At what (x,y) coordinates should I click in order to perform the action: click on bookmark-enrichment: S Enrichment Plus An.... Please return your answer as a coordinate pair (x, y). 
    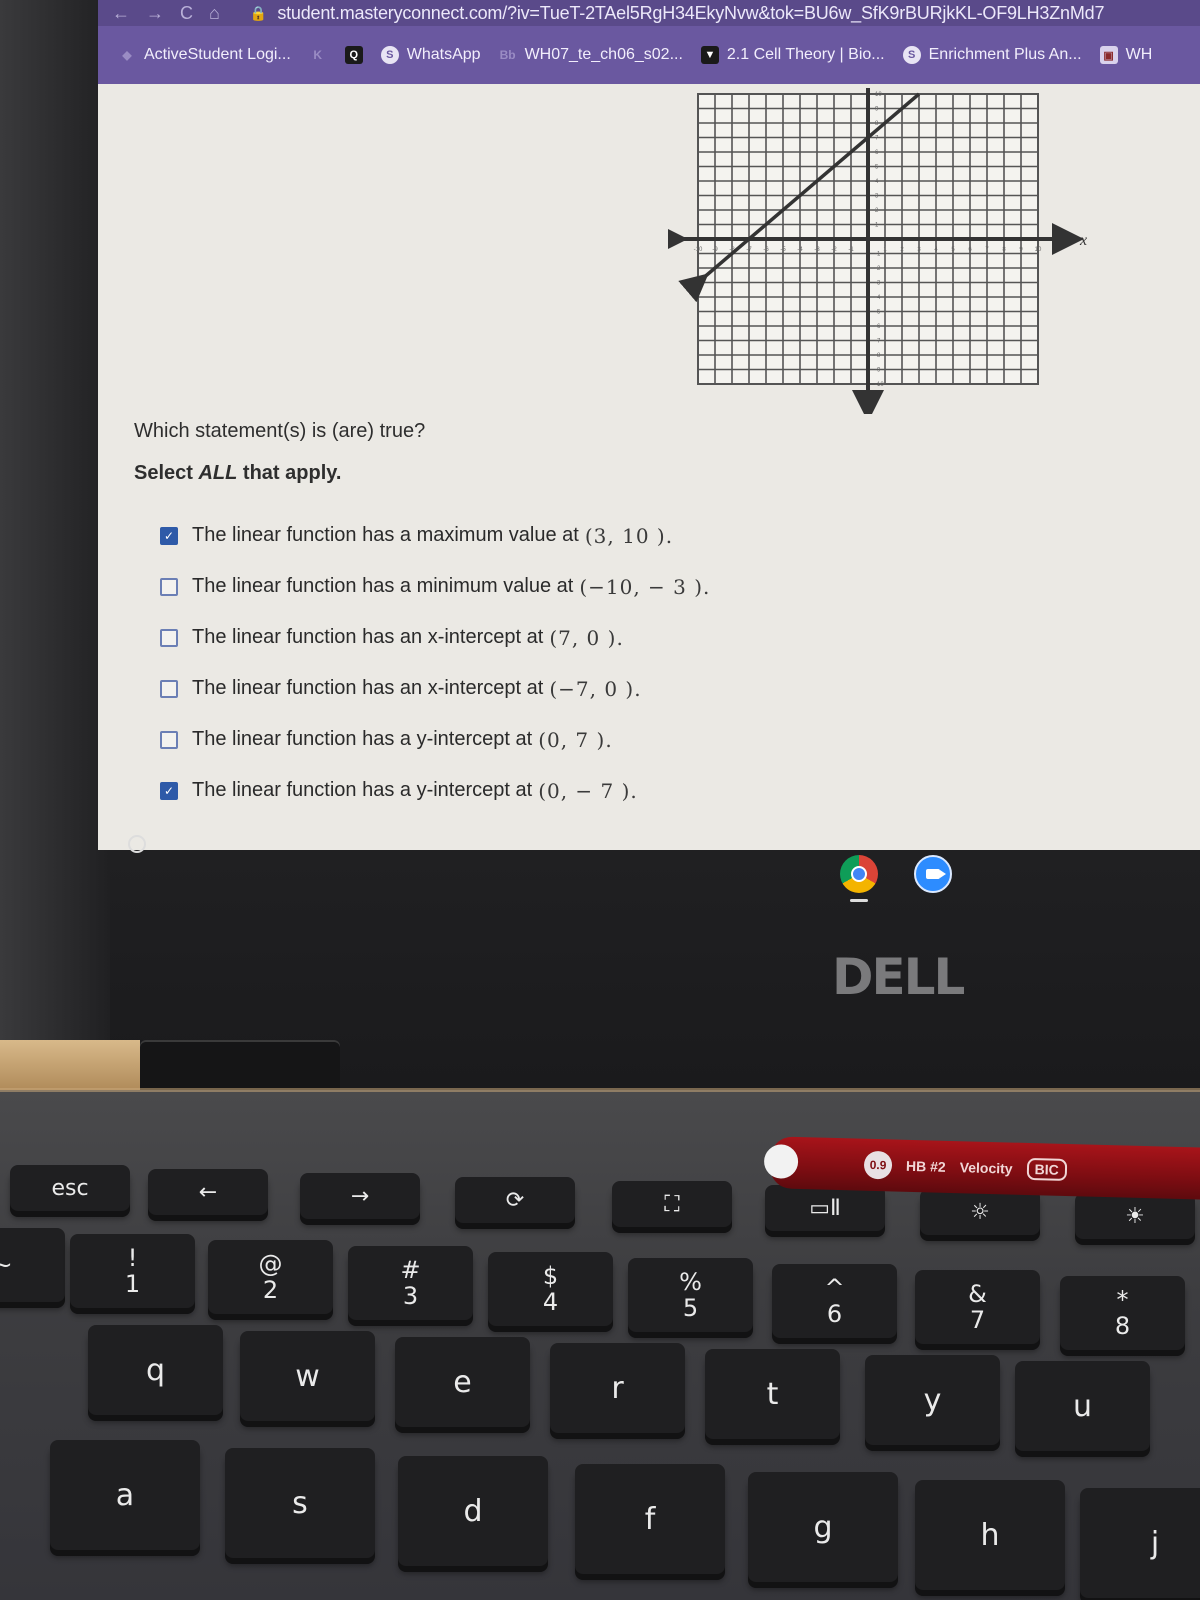
    Looking at the image, I should click on (992, 55).